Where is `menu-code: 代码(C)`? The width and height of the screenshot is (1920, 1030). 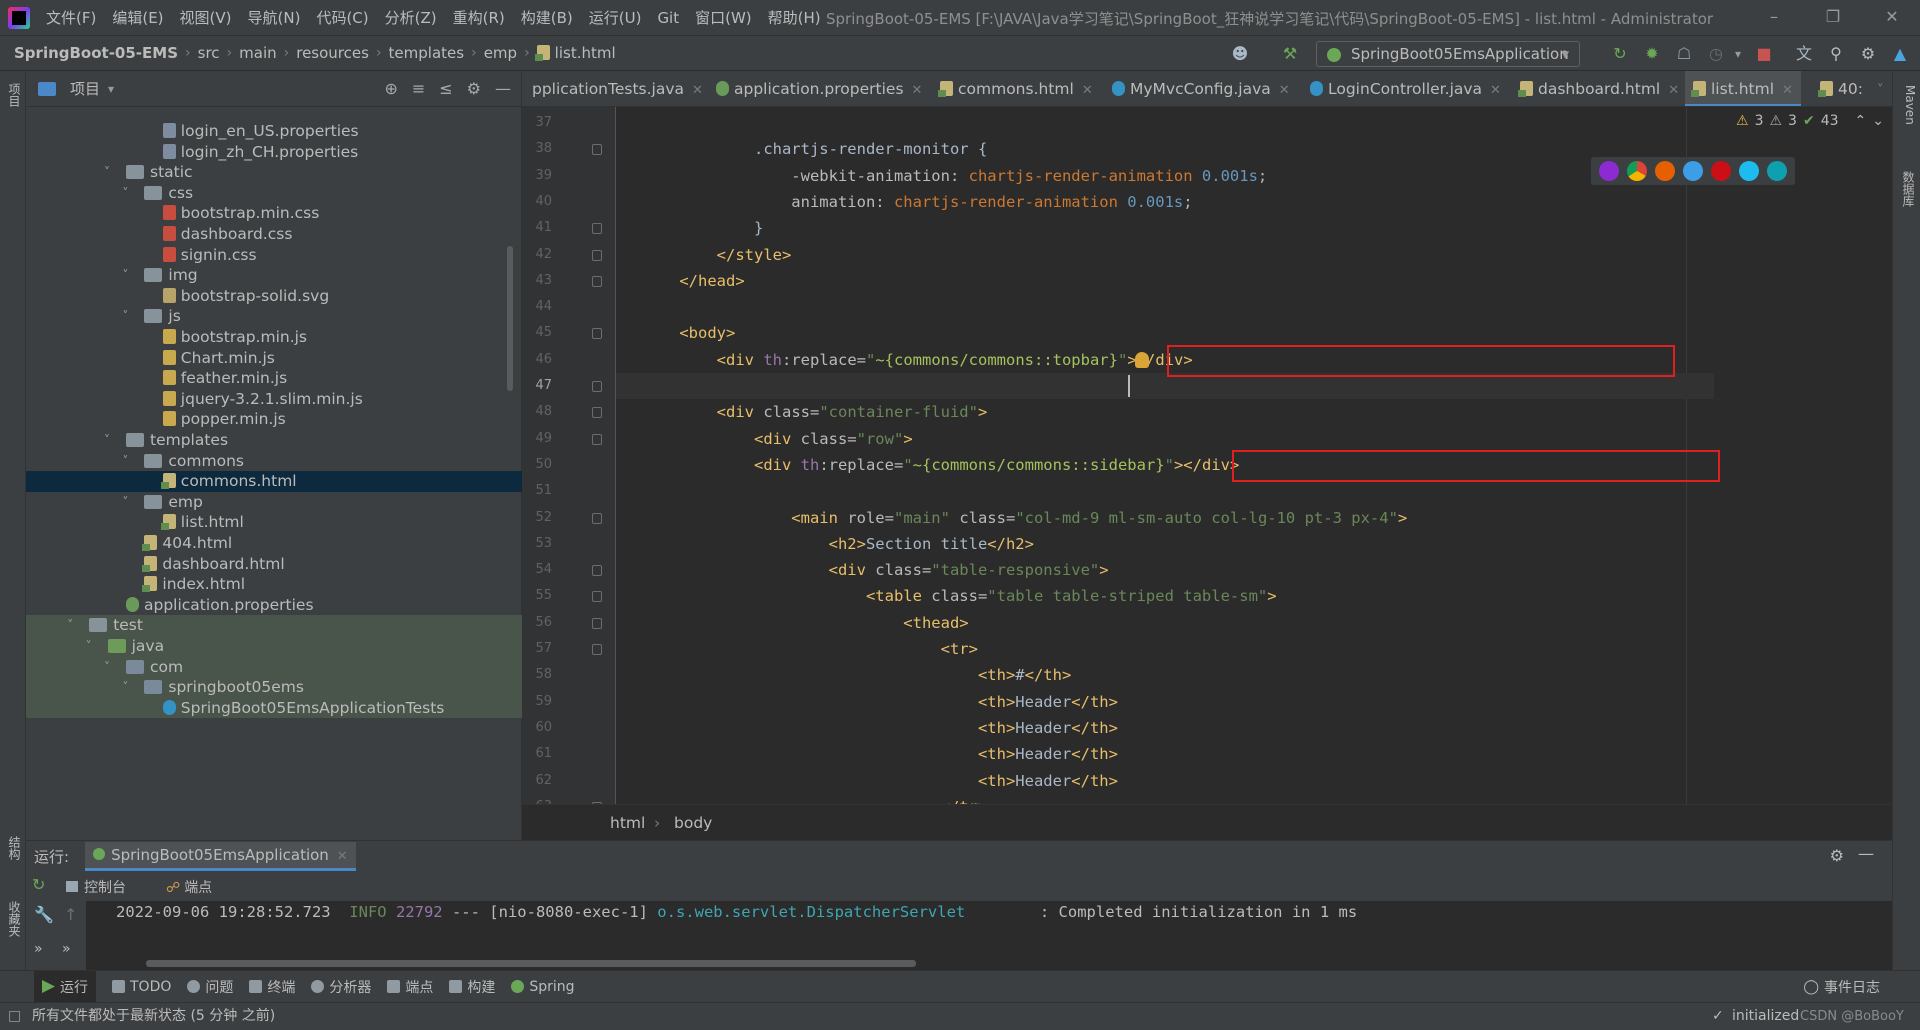
menu-code: 代码(C) is located at coordinates (342, 17).